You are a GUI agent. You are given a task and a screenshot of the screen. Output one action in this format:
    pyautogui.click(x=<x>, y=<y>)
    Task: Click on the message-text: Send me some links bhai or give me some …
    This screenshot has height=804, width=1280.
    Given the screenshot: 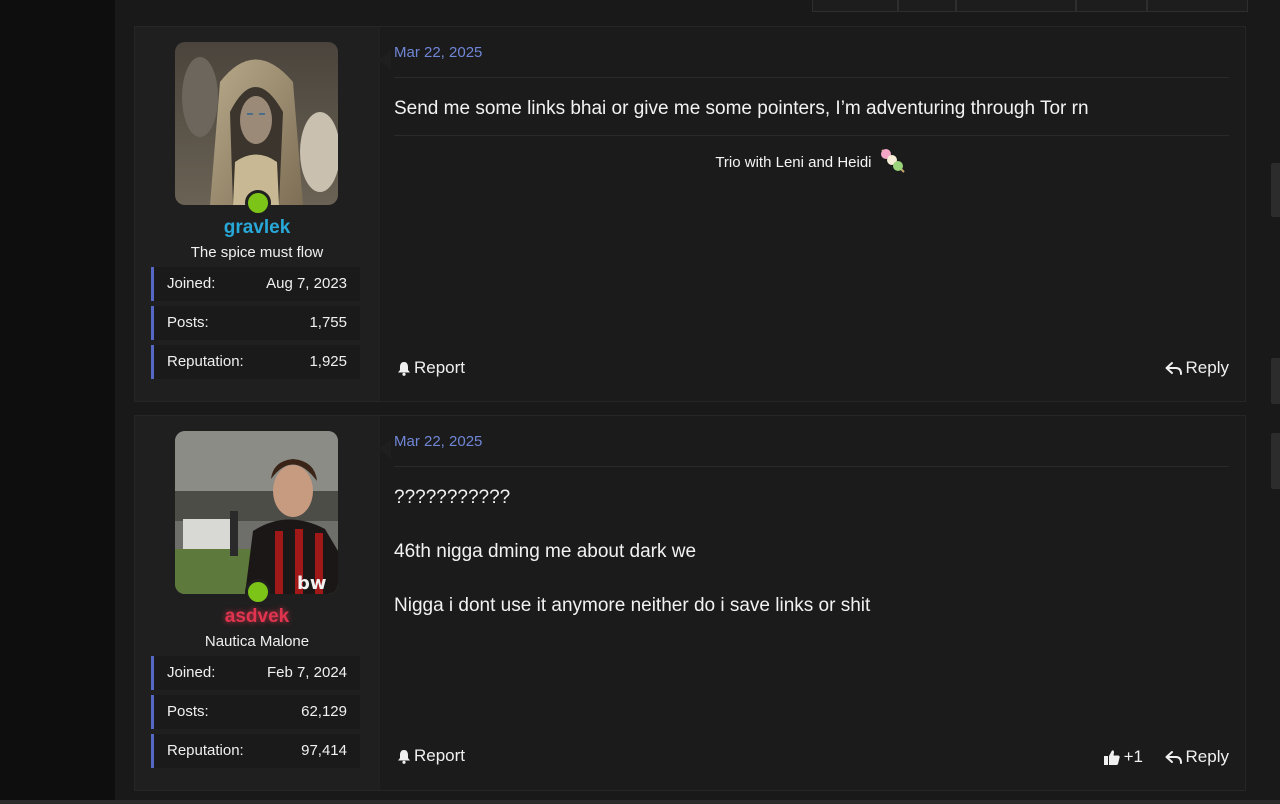 What is the action you would take?
    pyautogui.click(x=741, y=108)
    